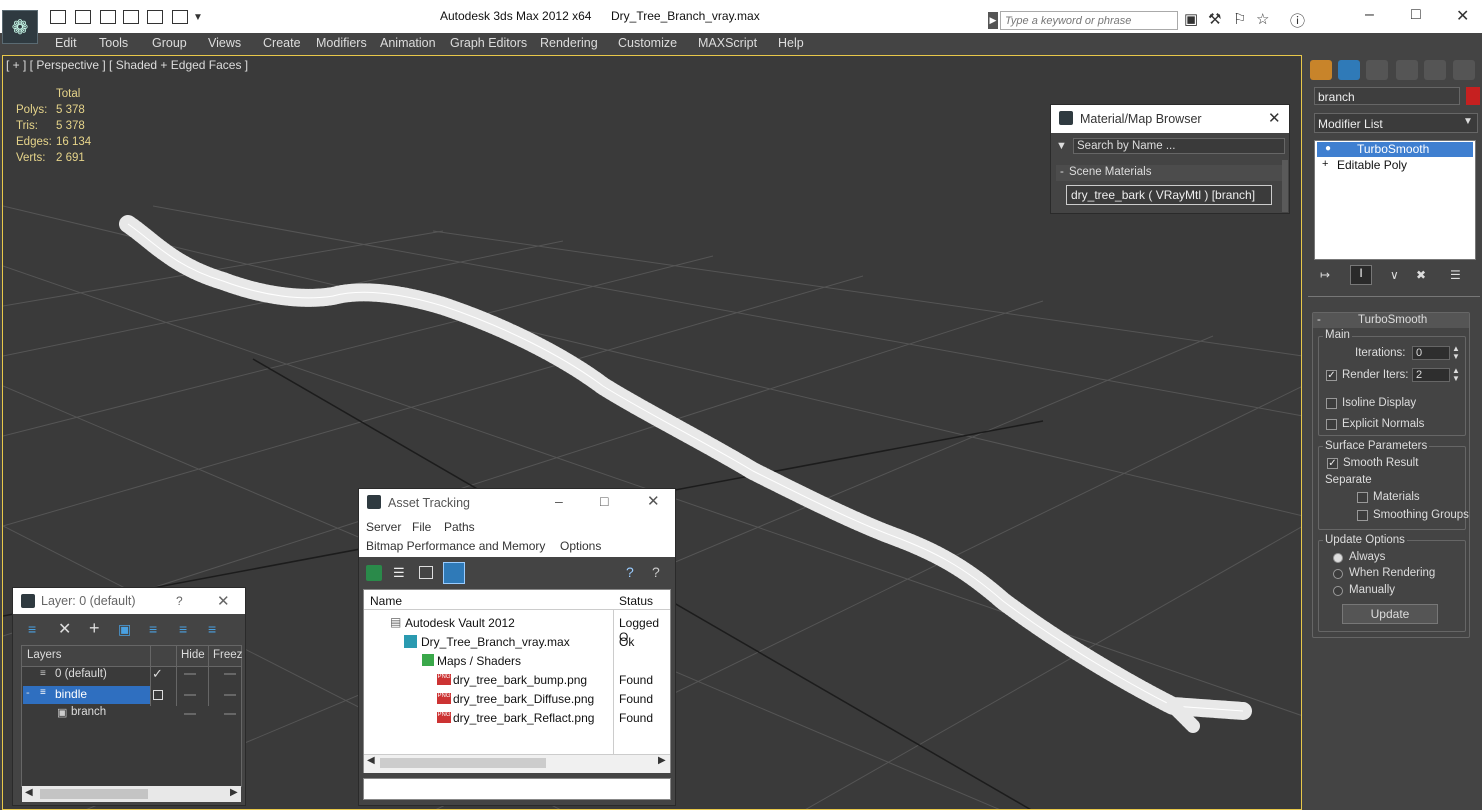 The height and width of the screenshot is (810, 1482). What do you see at coordinates (71, 694) in the screenshot?
I see `layer-row-bindle: bindle` at bounding box center [71, 694].